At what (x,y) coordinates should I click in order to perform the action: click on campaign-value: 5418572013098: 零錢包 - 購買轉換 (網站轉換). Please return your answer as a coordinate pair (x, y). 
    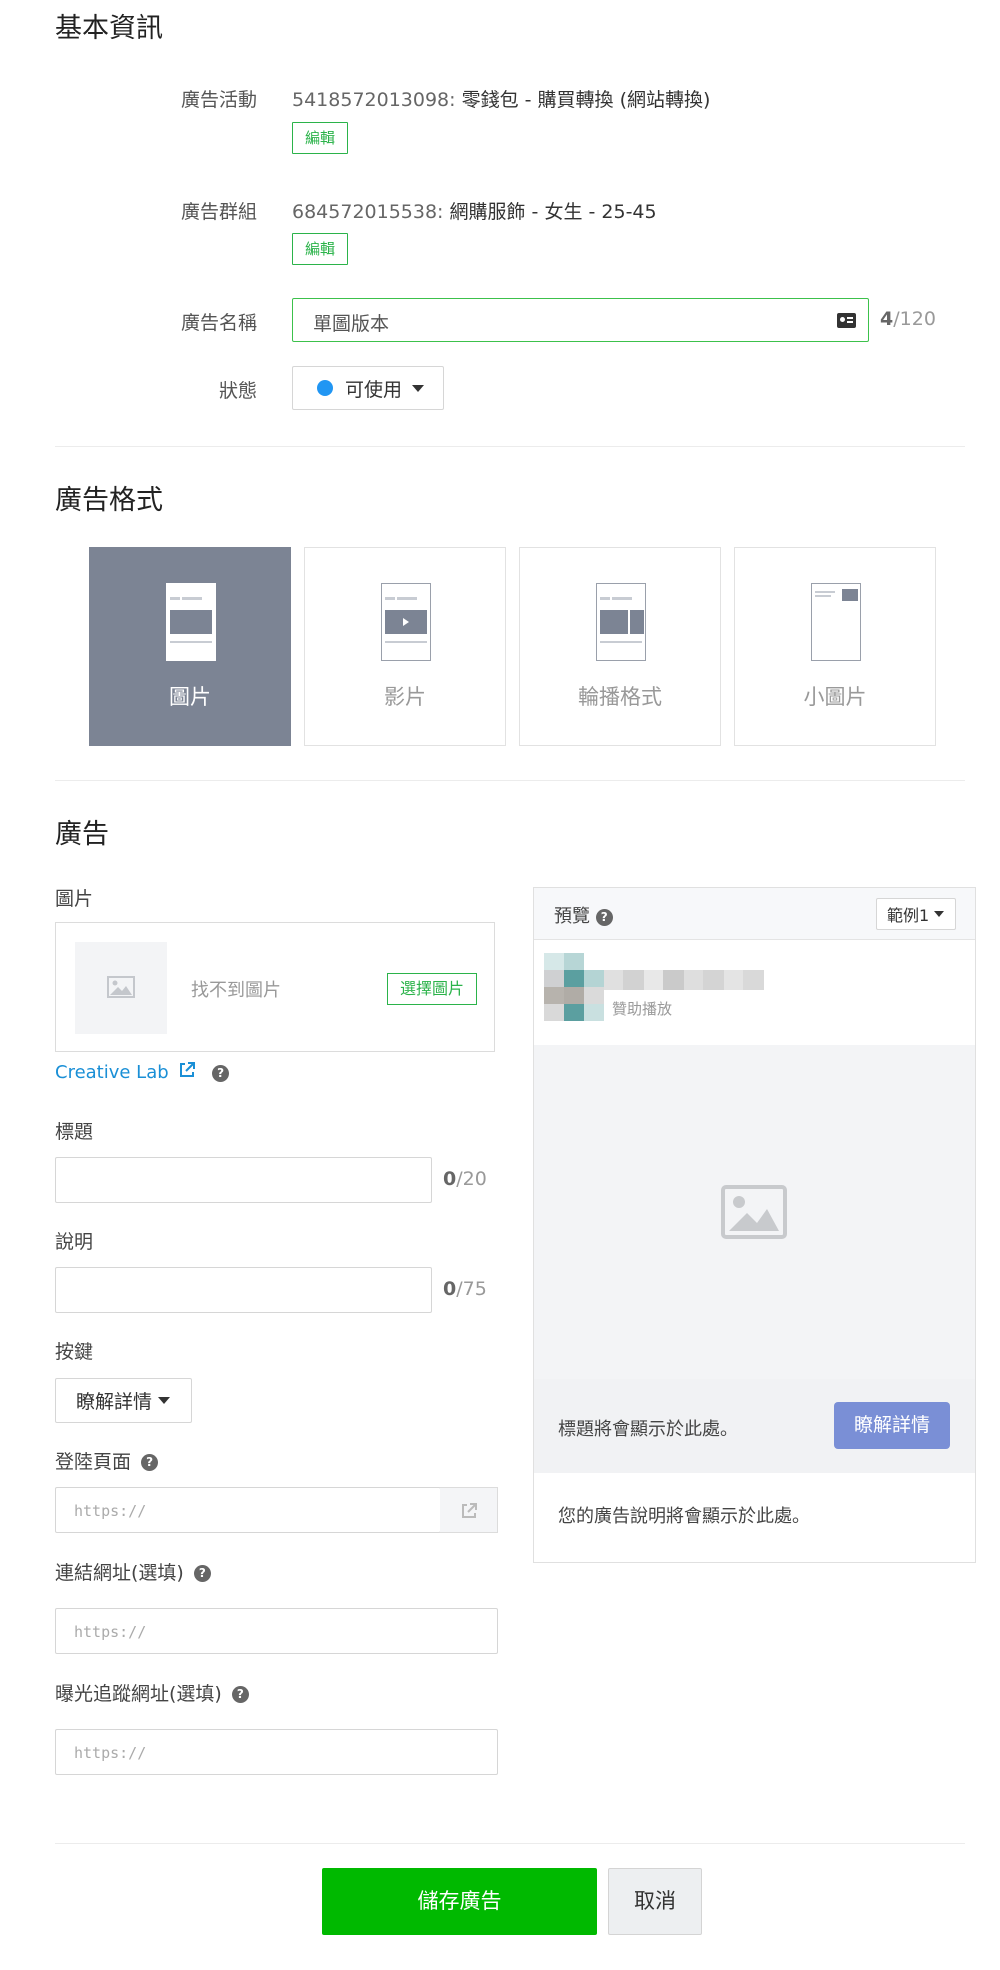
    Looking at the image, I should click on (501, 98).